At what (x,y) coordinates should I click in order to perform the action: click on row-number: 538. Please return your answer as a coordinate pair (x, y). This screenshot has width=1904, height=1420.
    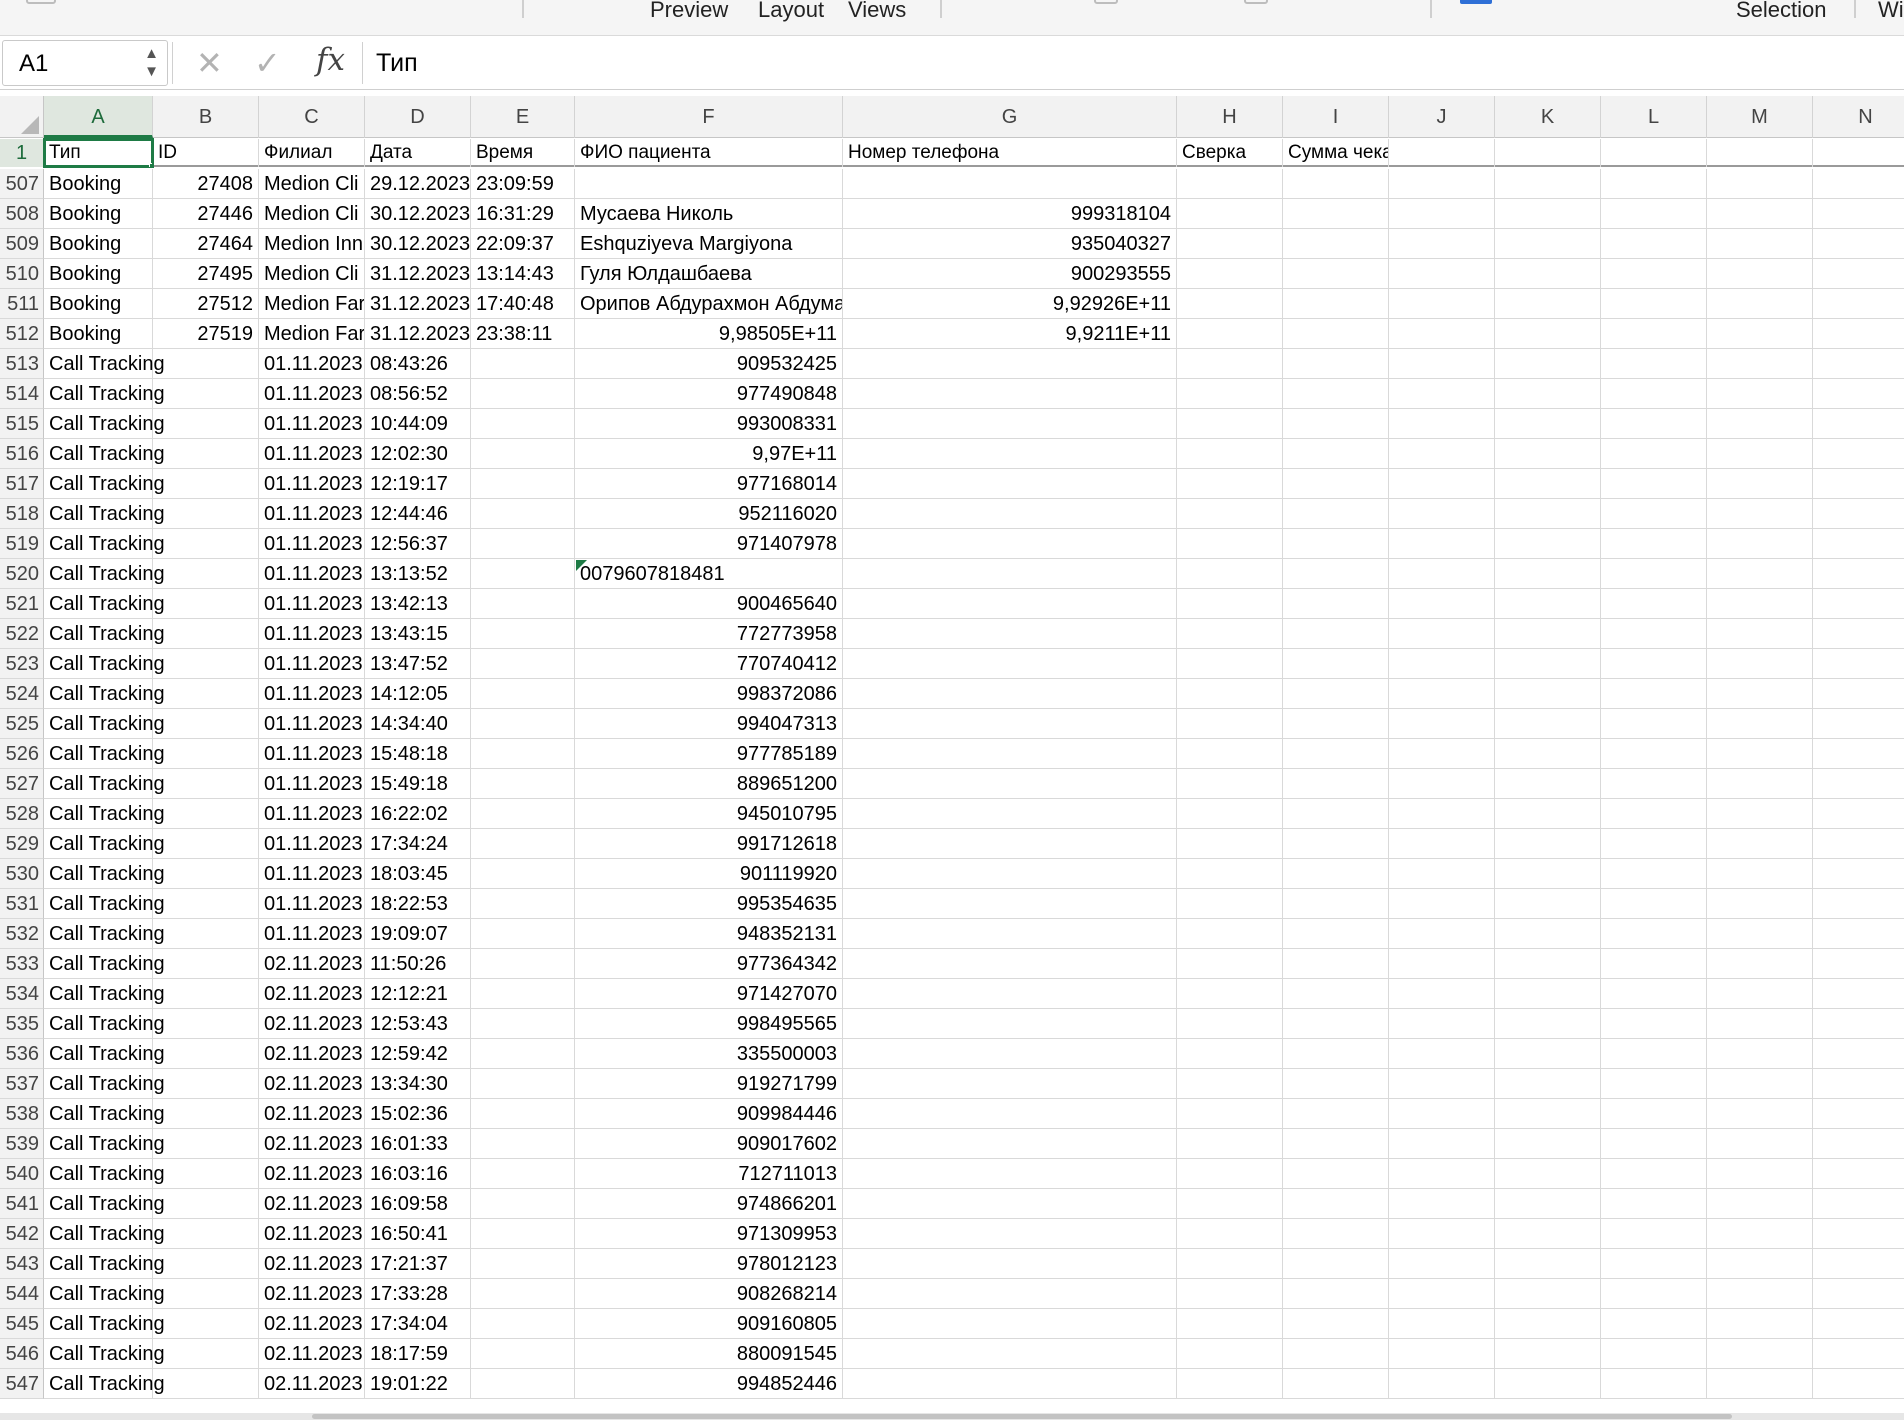
    Looking at the image, I should click on (22, 1114).